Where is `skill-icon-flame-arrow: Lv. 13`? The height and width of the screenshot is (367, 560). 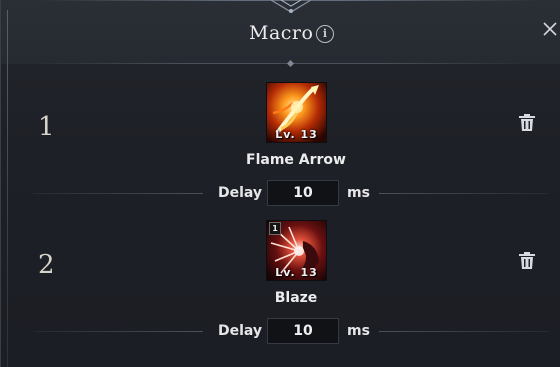
skill-icon-flame-arrow: Lv. 13 is located at coordinates (296, 112).